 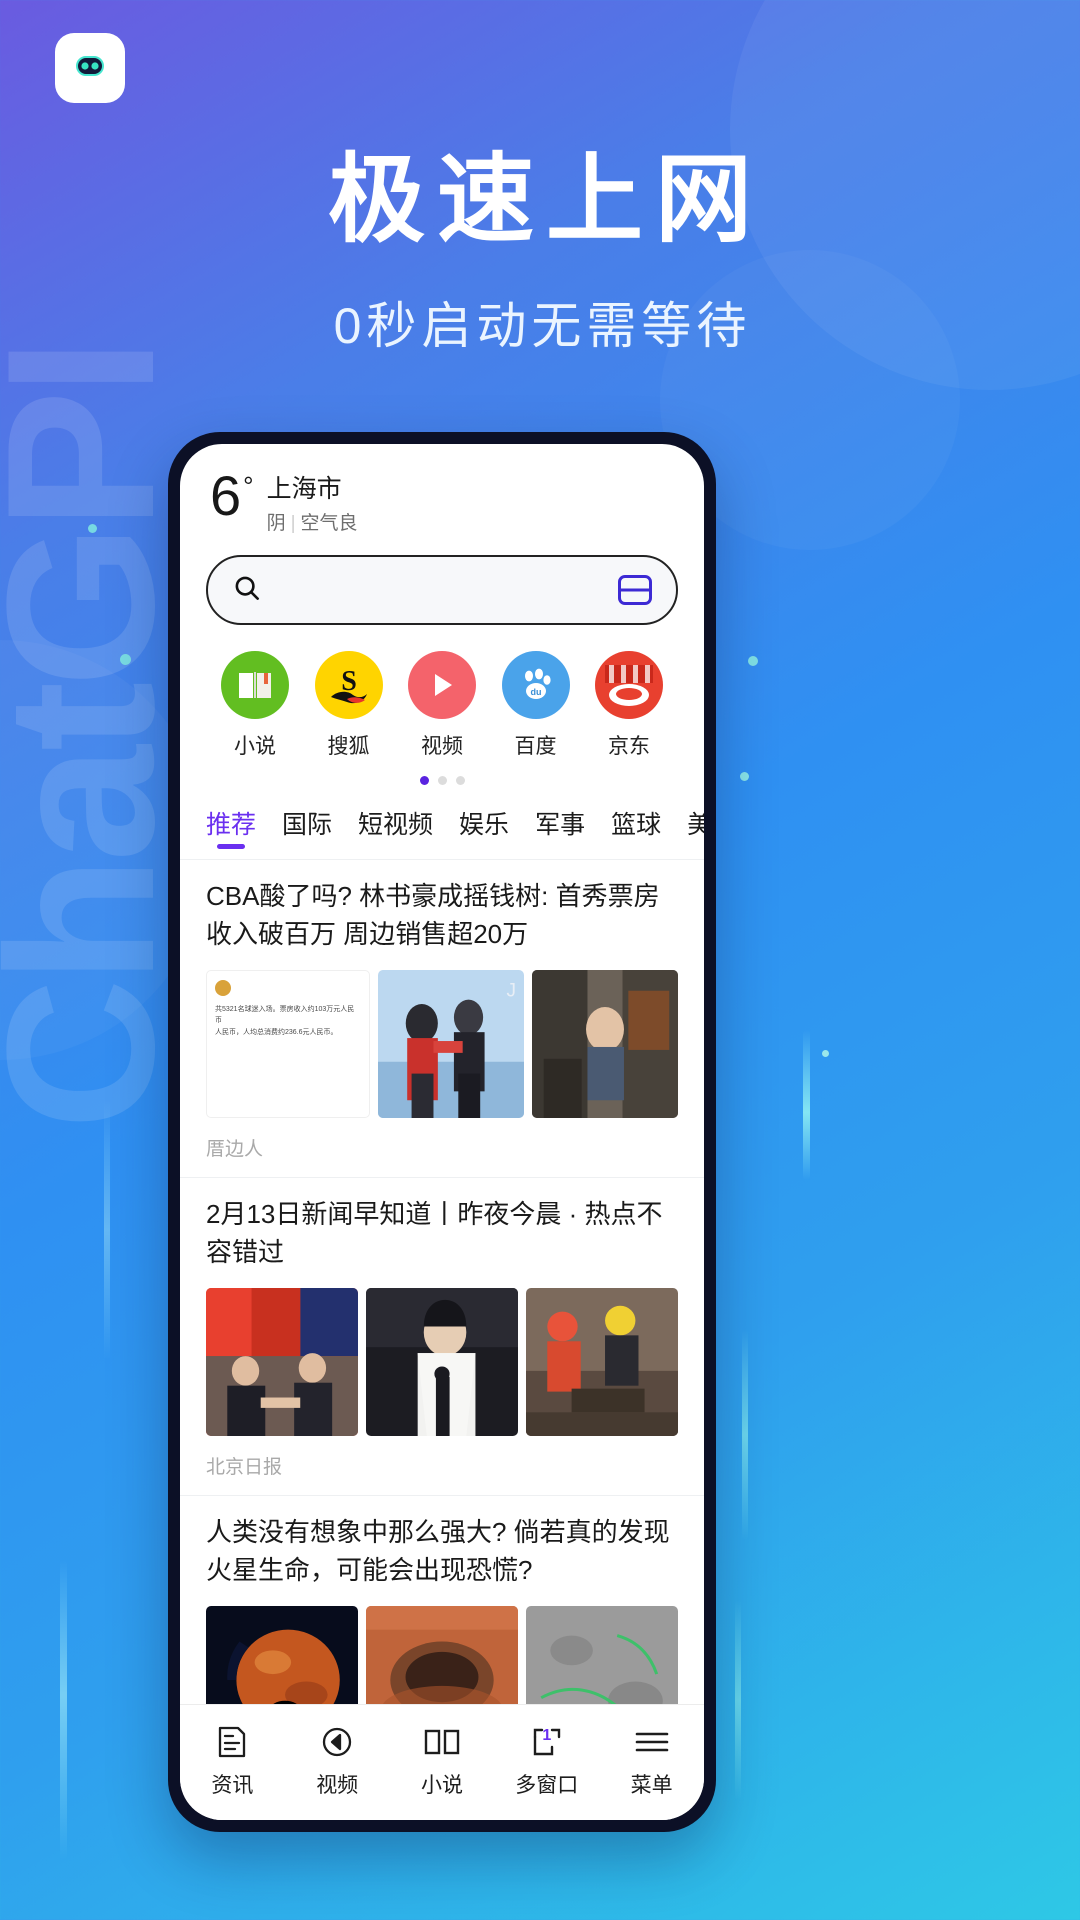 I want to click on shortcut-app-shipin: 视频, so click(x=442, y=705).